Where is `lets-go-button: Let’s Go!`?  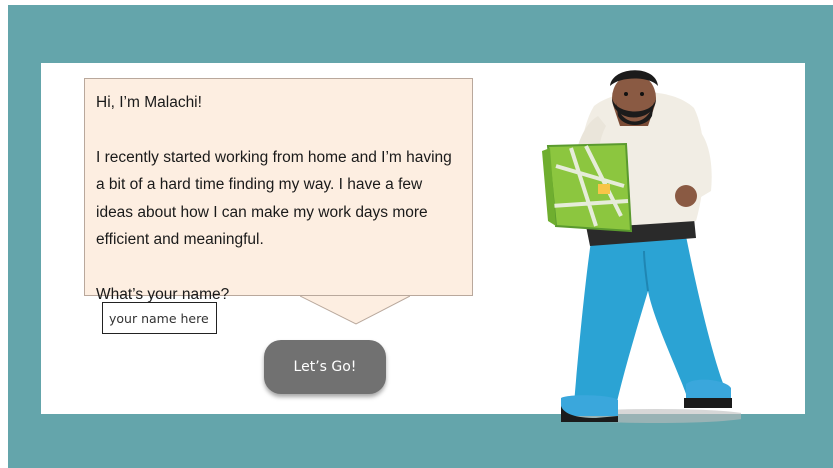
lets-go-button: Let’s Go! is located at coordinates (325, 367).